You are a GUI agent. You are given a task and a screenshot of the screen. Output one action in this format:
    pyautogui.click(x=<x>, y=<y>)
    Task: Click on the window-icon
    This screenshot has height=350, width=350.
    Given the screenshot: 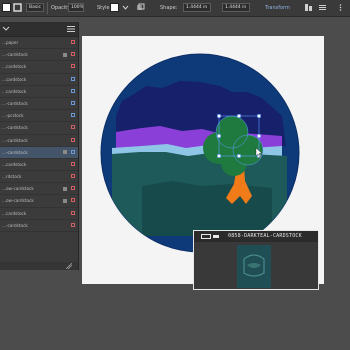 What is the action you would take?
    pyautogui.click(x=206, y=236)
    